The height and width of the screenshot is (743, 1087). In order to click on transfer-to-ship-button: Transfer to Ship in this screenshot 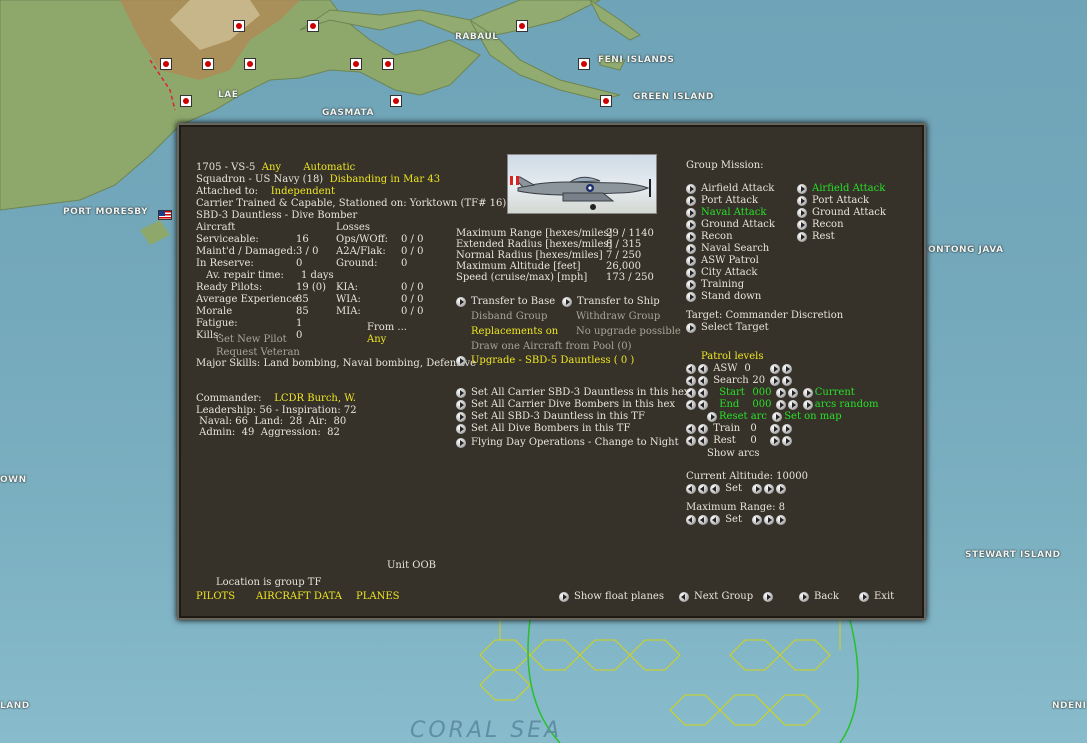, I will do `click(611, 302)`.